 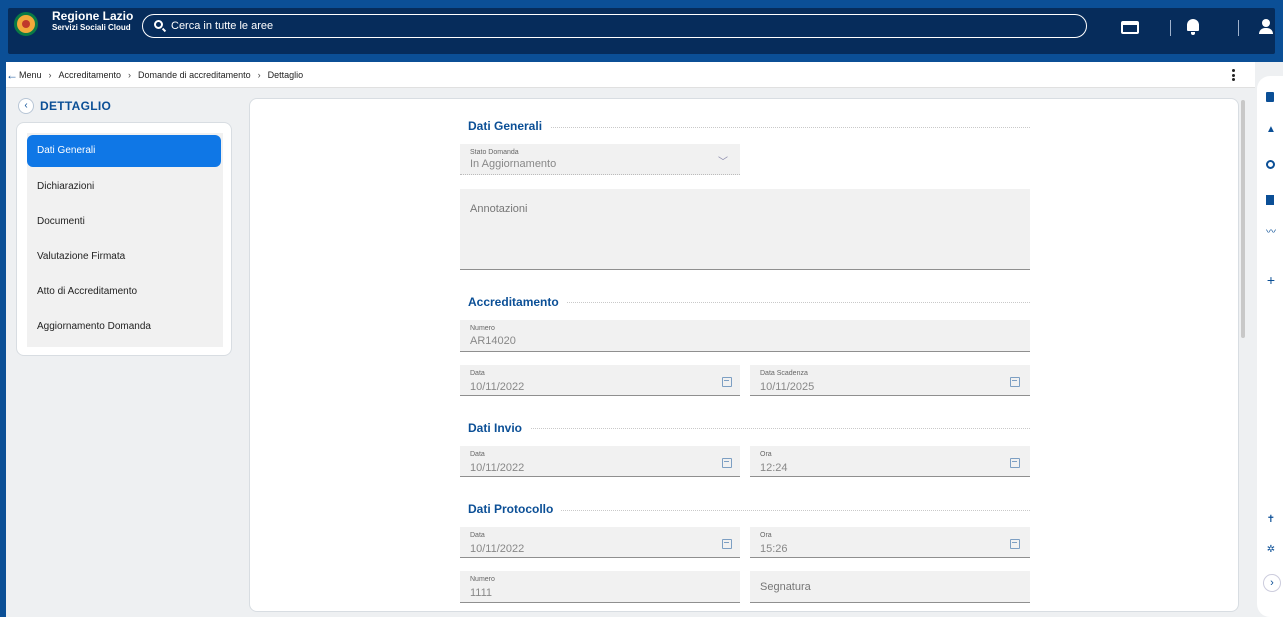 I want to click on data-invio-field: Data 10/11/2022, so click(x=600, y=461).